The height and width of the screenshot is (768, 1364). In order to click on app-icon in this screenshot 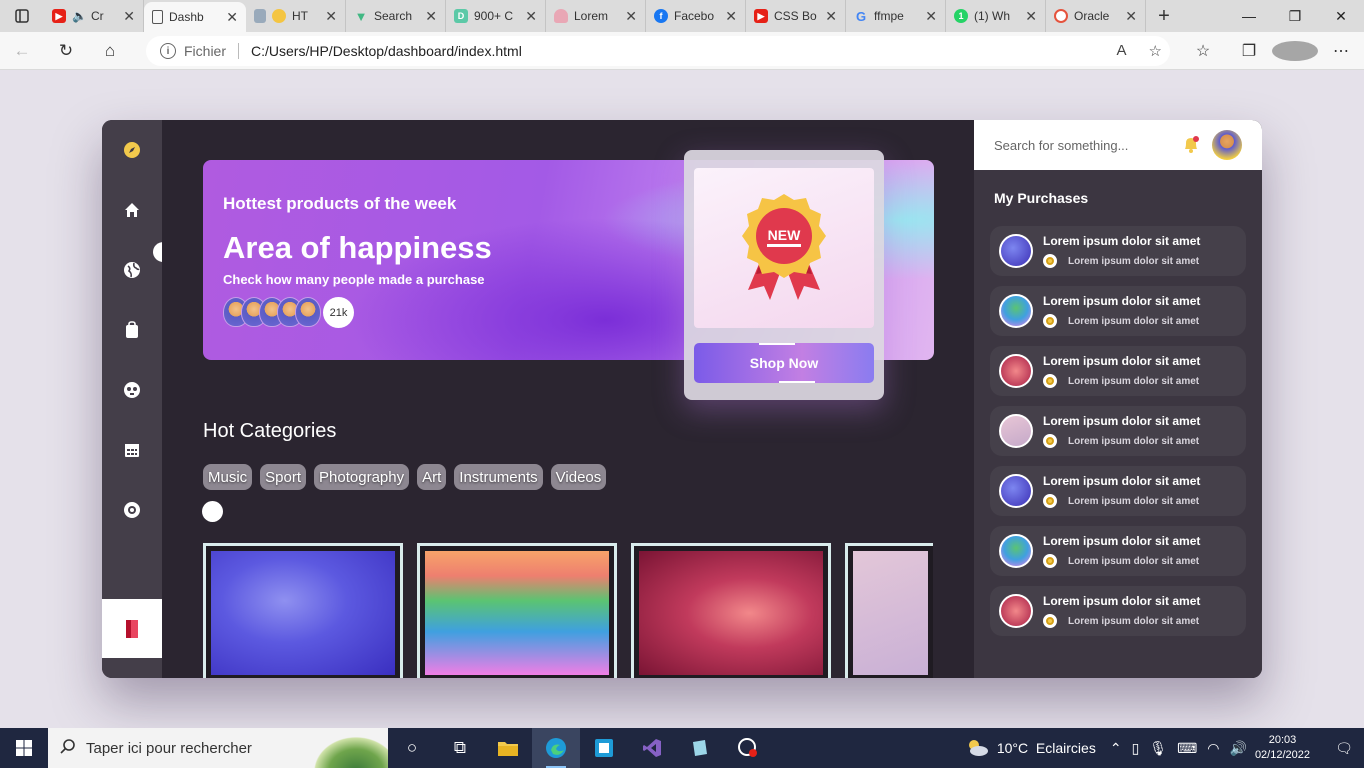, I will do `click(604, 748)`.